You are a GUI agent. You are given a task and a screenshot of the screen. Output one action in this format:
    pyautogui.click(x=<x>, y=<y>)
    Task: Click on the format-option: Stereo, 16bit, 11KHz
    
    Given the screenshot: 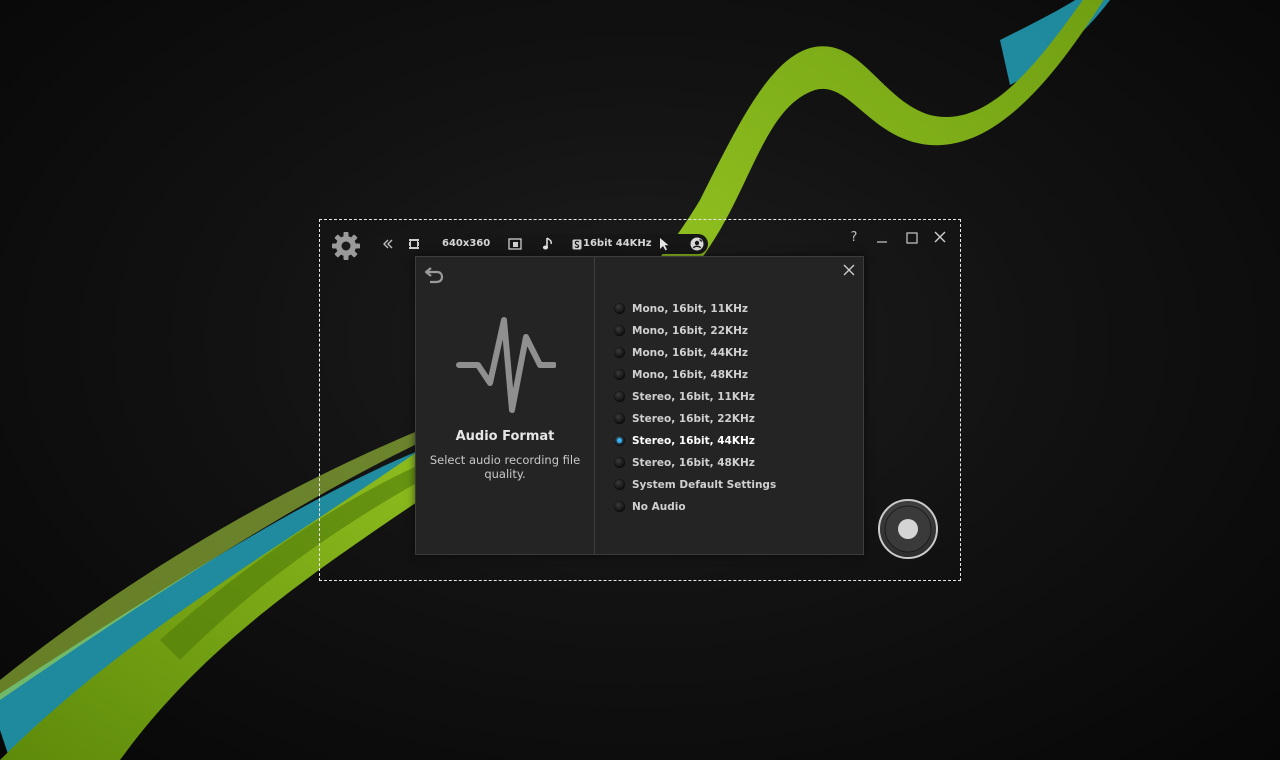 What is the action you would take?
    pyautogui.click(x=695, y=397)
    